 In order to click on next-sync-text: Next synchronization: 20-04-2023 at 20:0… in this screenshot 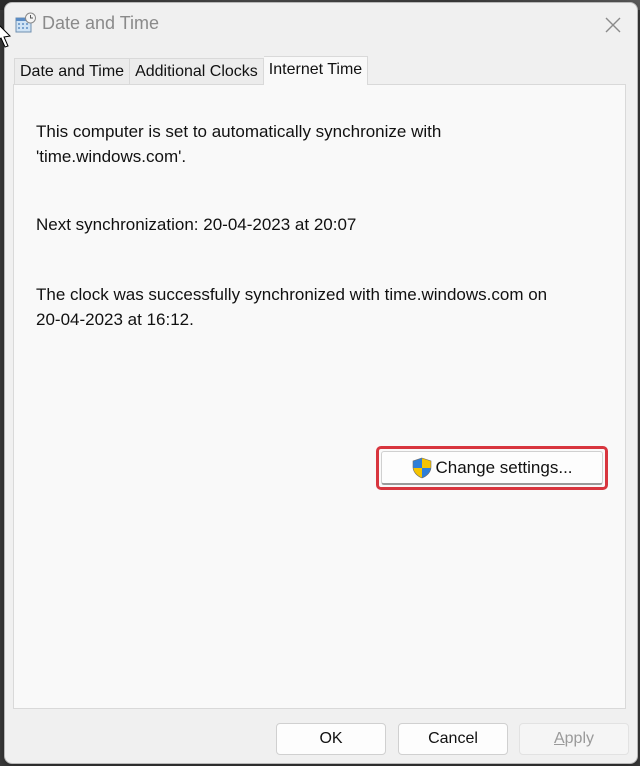, I will do `click(196, 224)`.